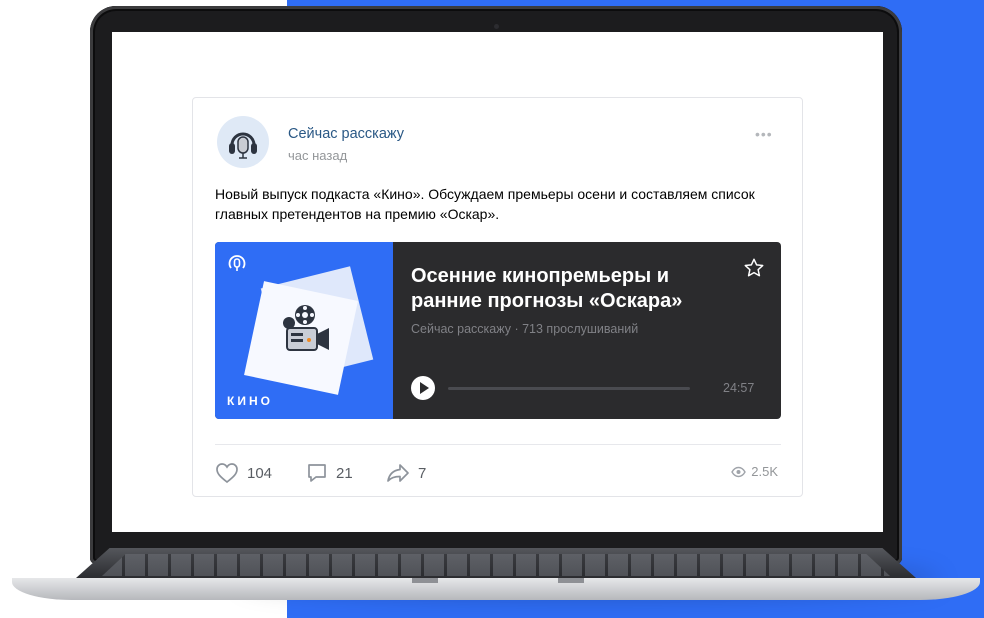 The width and height of the screenshot is (984, 618). What do you see at coordinates (739, 388) in the screenshot?
I see `podcast-duration: 24:57` at bounding box center [739, 388].